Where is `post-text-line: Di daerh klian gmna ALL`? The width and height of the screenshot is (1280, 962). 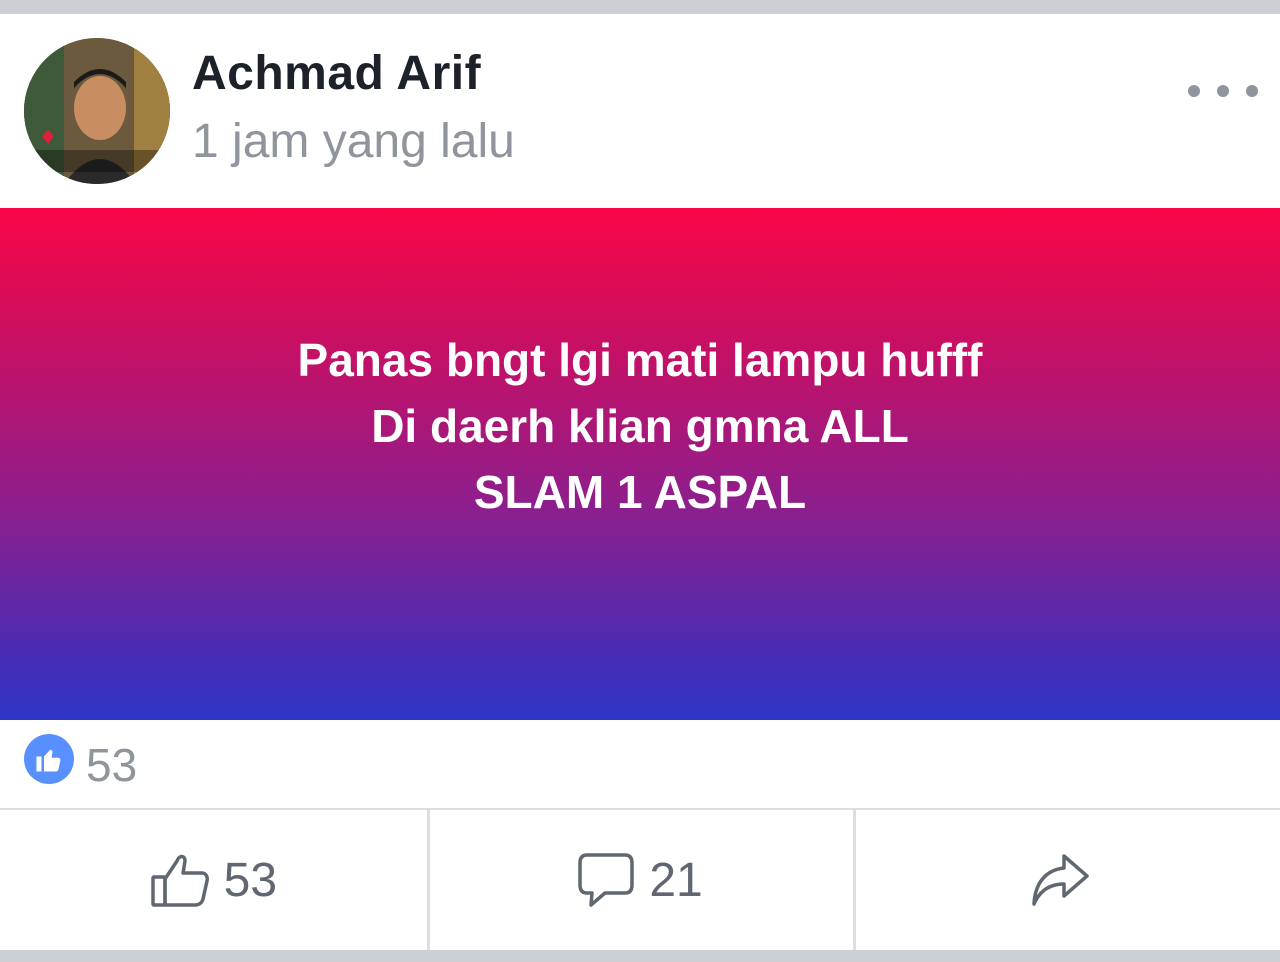
post-text-line: Di daerh klian gmna ALL is located at coordinates (640, 426).